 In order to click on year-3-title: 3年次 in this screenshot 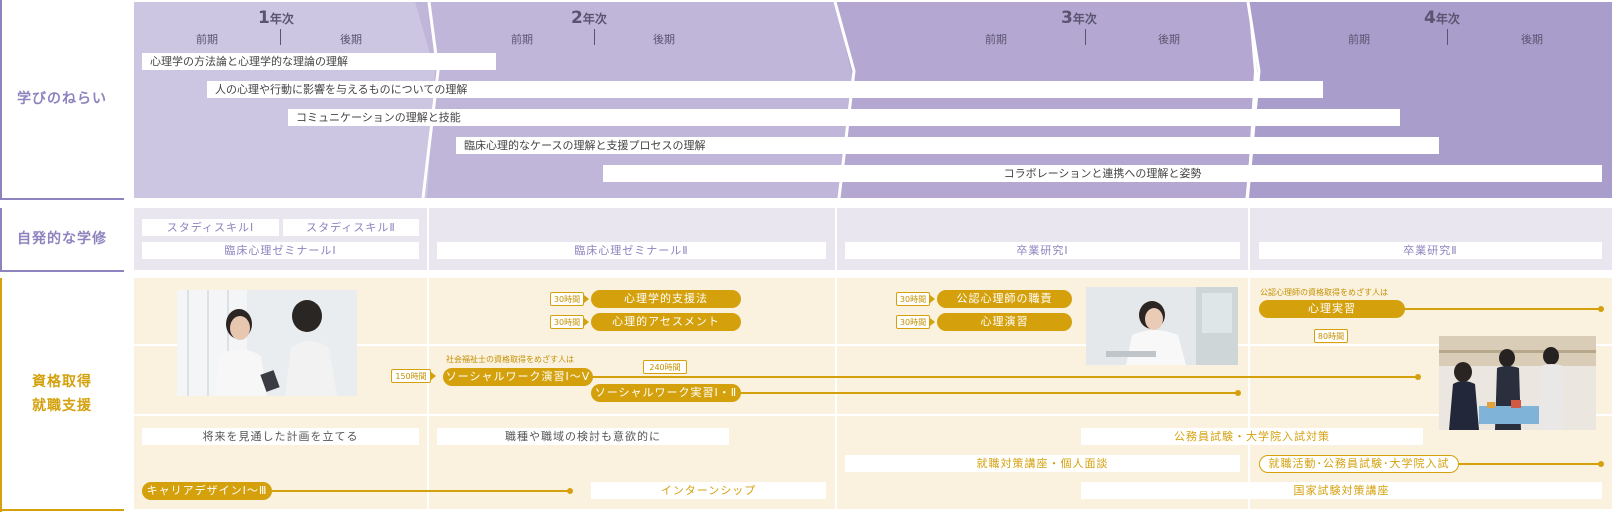, I will do `click(1079, 18)`.